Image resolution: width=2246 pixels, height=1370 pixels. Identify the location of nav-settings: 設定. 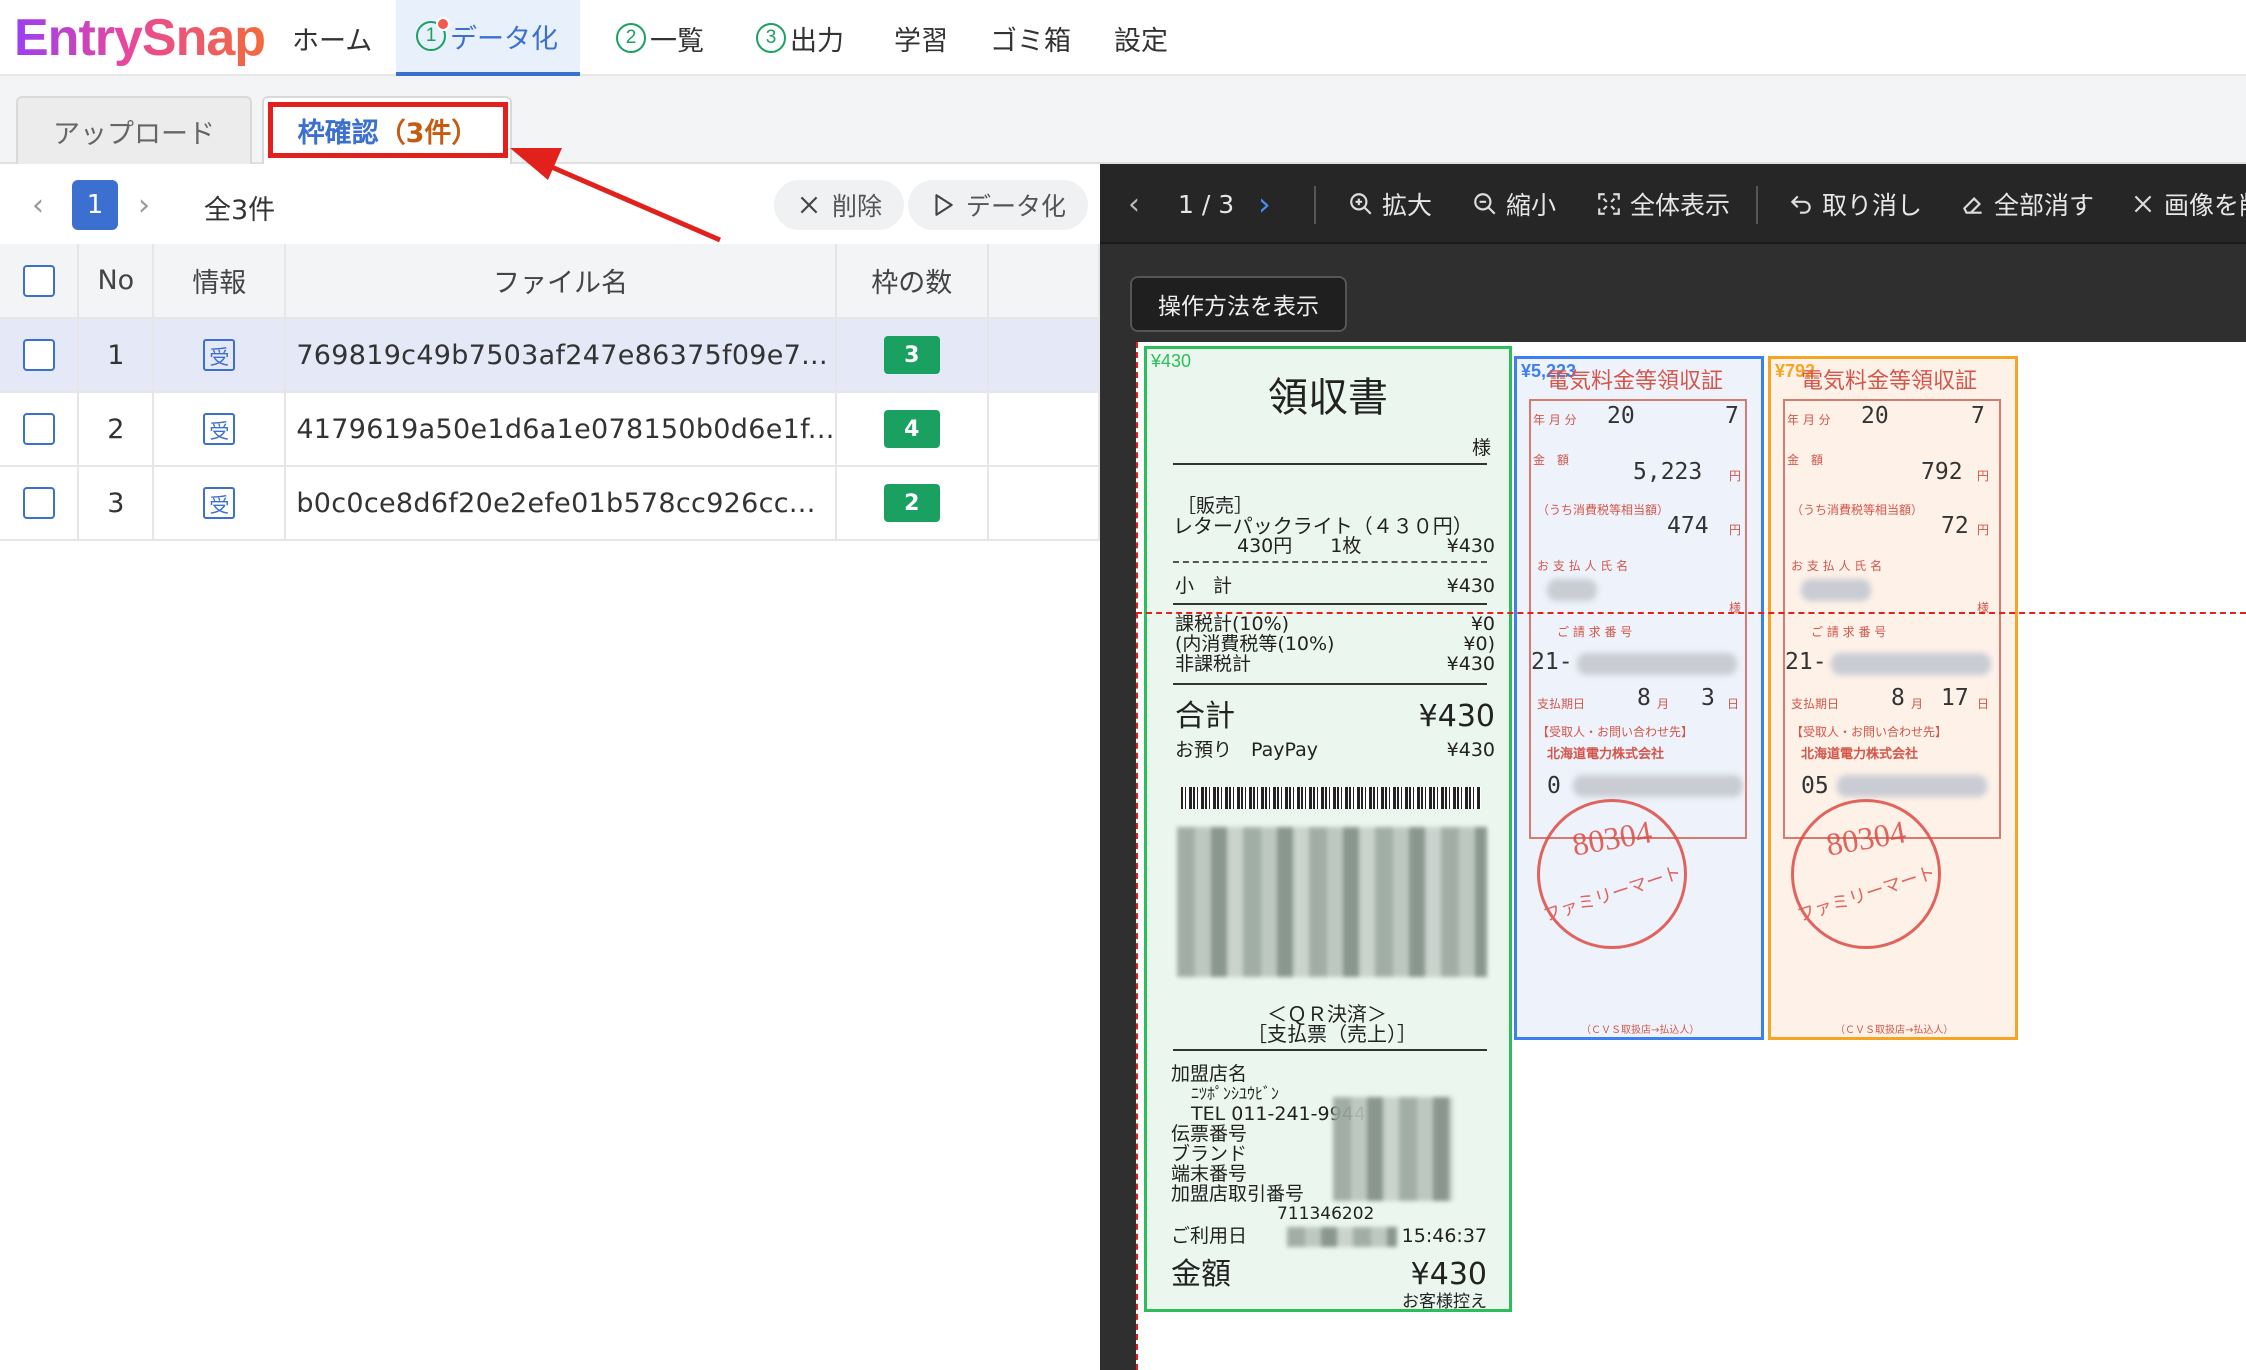
(1141, 38).